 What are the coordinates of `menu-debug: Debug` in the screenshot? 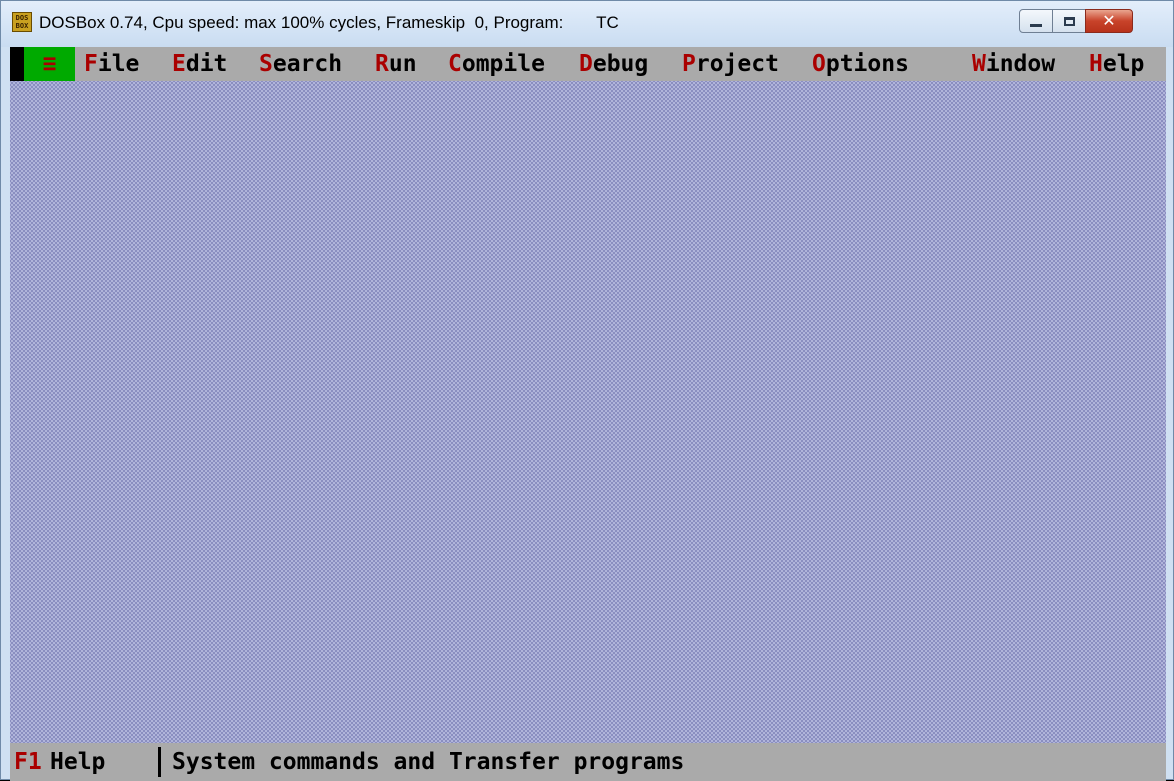 It's located at (613, 64).